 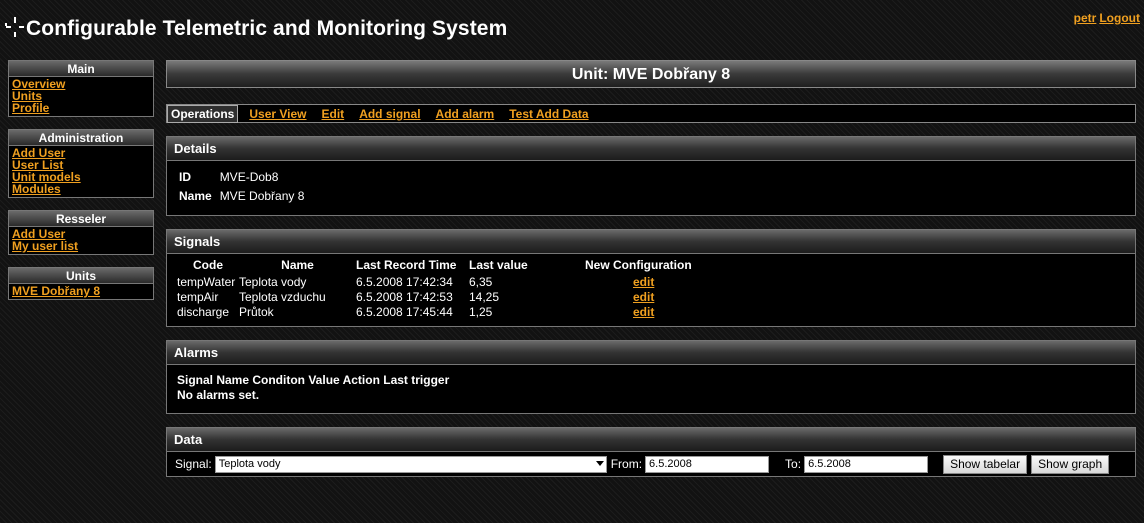 I want to click on tab-test-add-data: Test Add Data, so click(x=548, y=114).